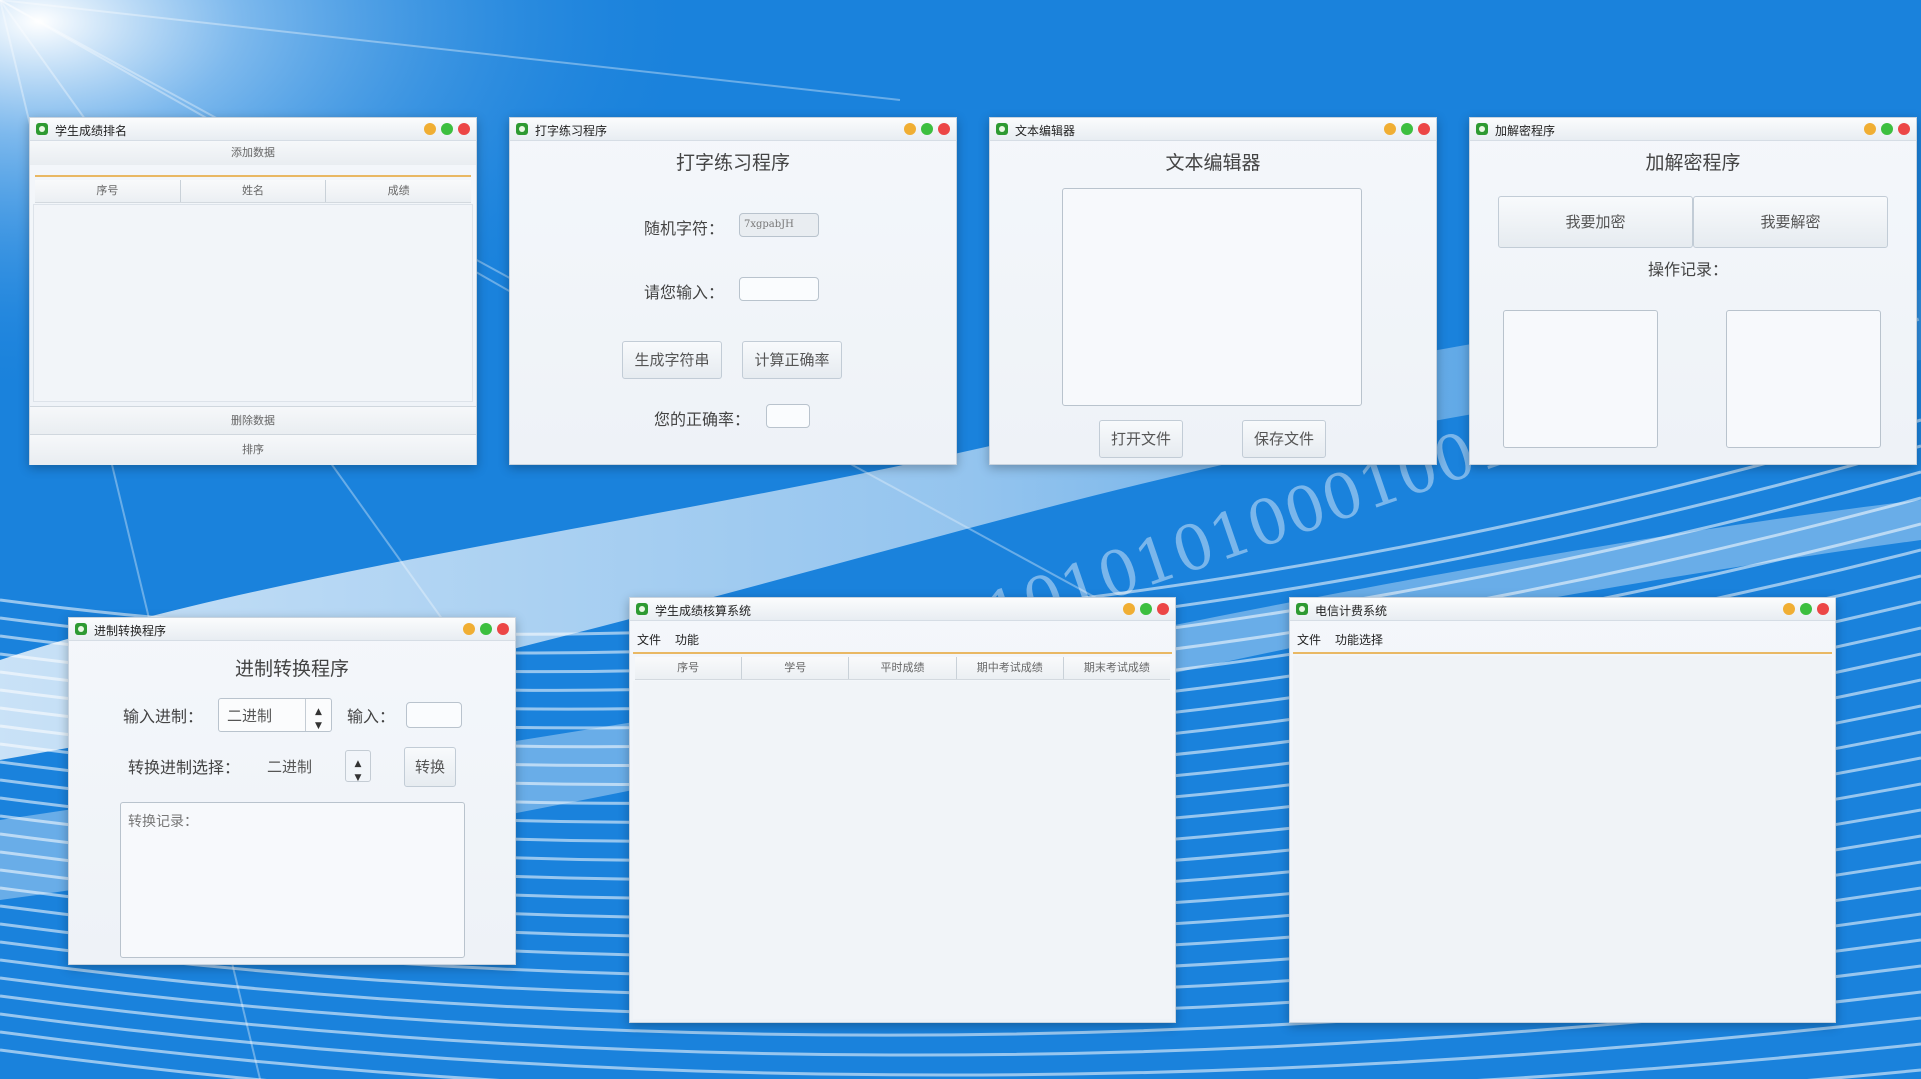 This screenshot has width=1921, height=1079. Describe the element at coordinates (779, 289) in the screenshot. I see `typing-input` at that location.